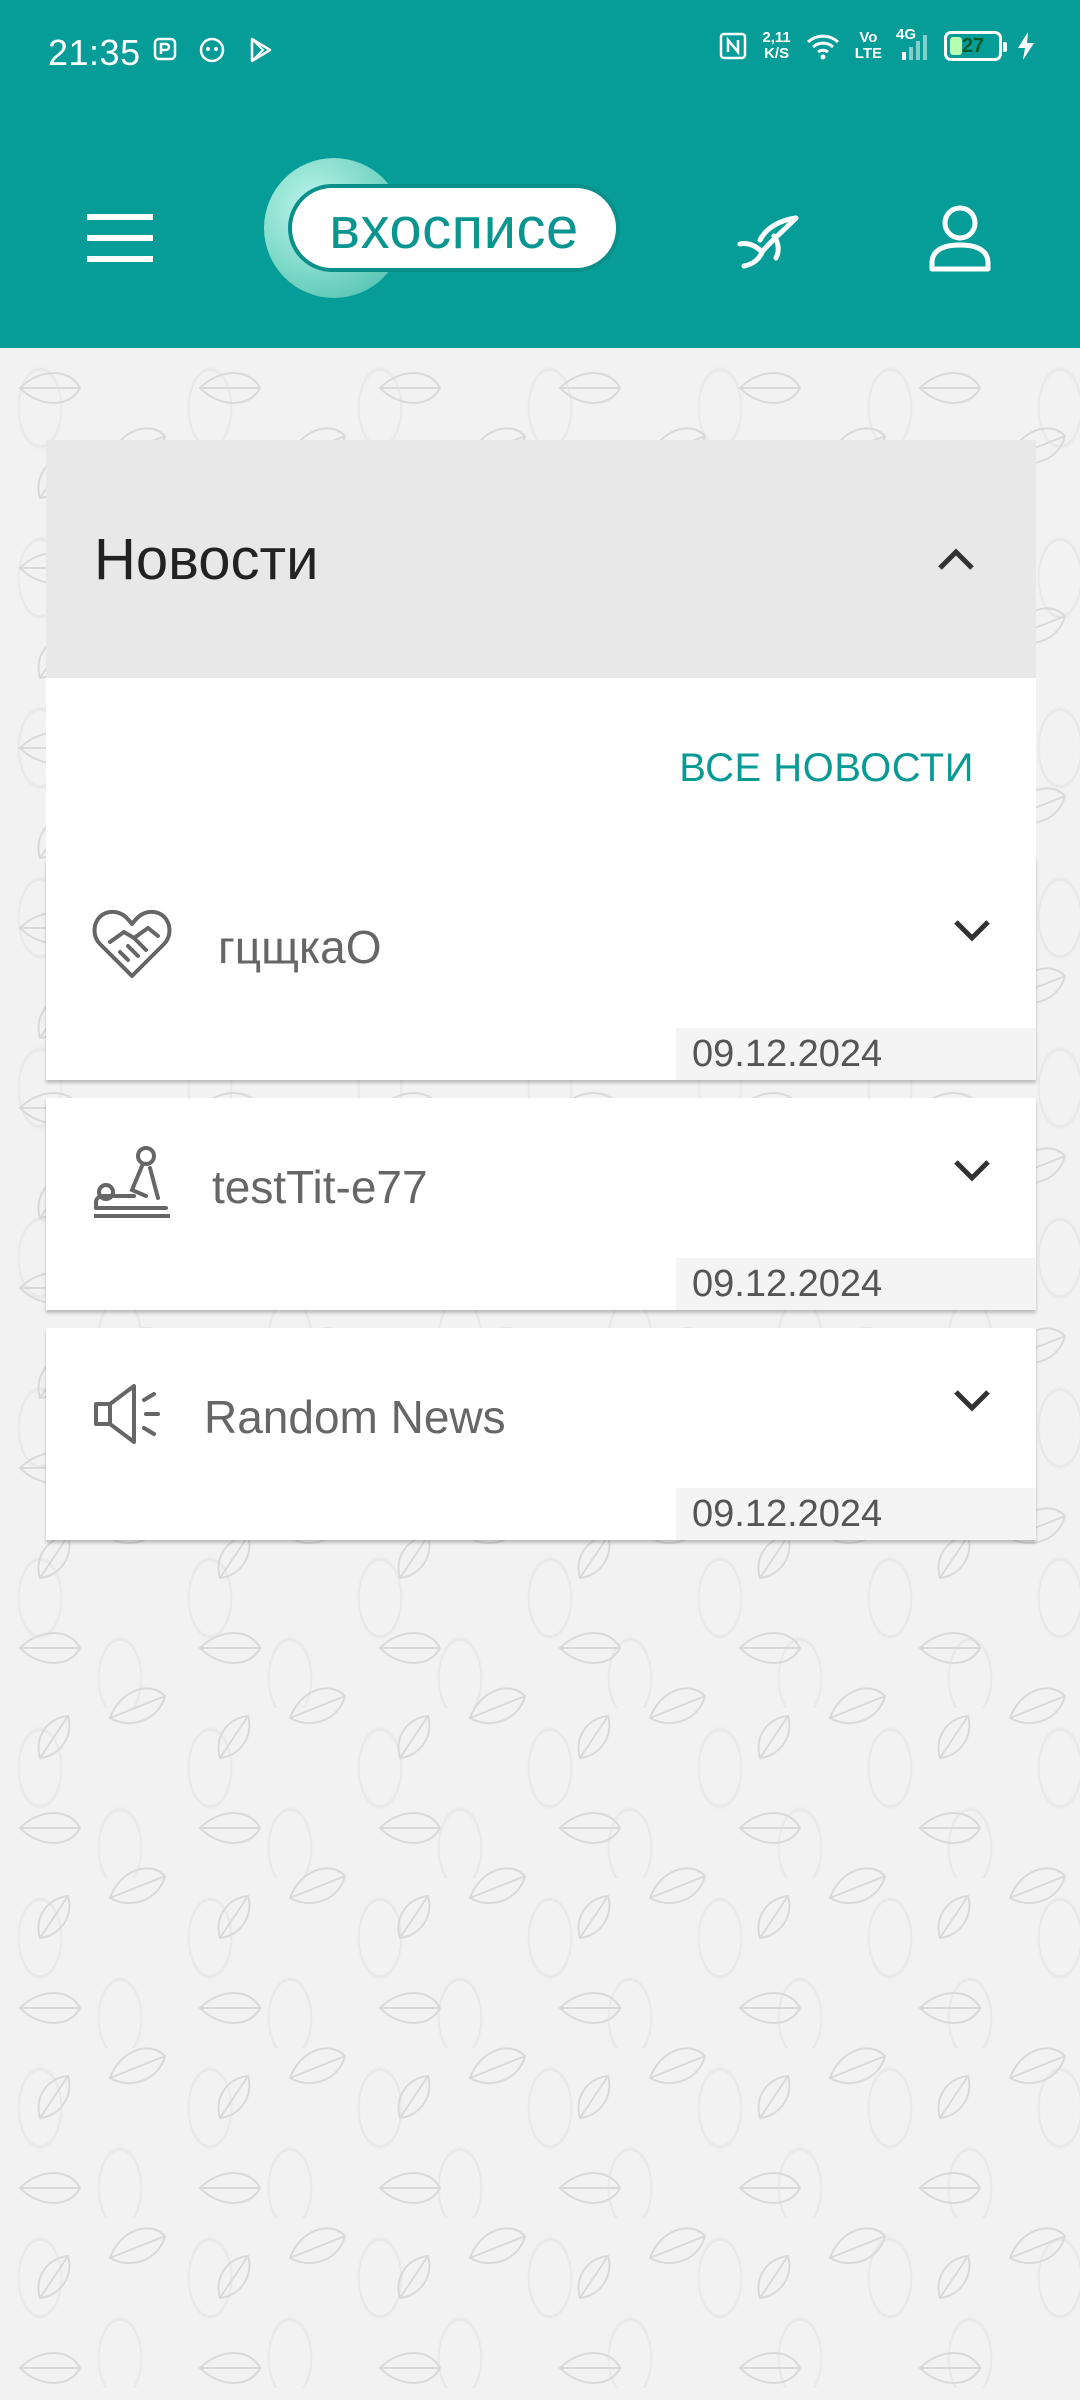 This screenshot has height=2400, width=1080. What do you see at coordinates (777, 53) in the screenshot?
I see `network-speed-unit: K/S` at bounding box center [777, 53].